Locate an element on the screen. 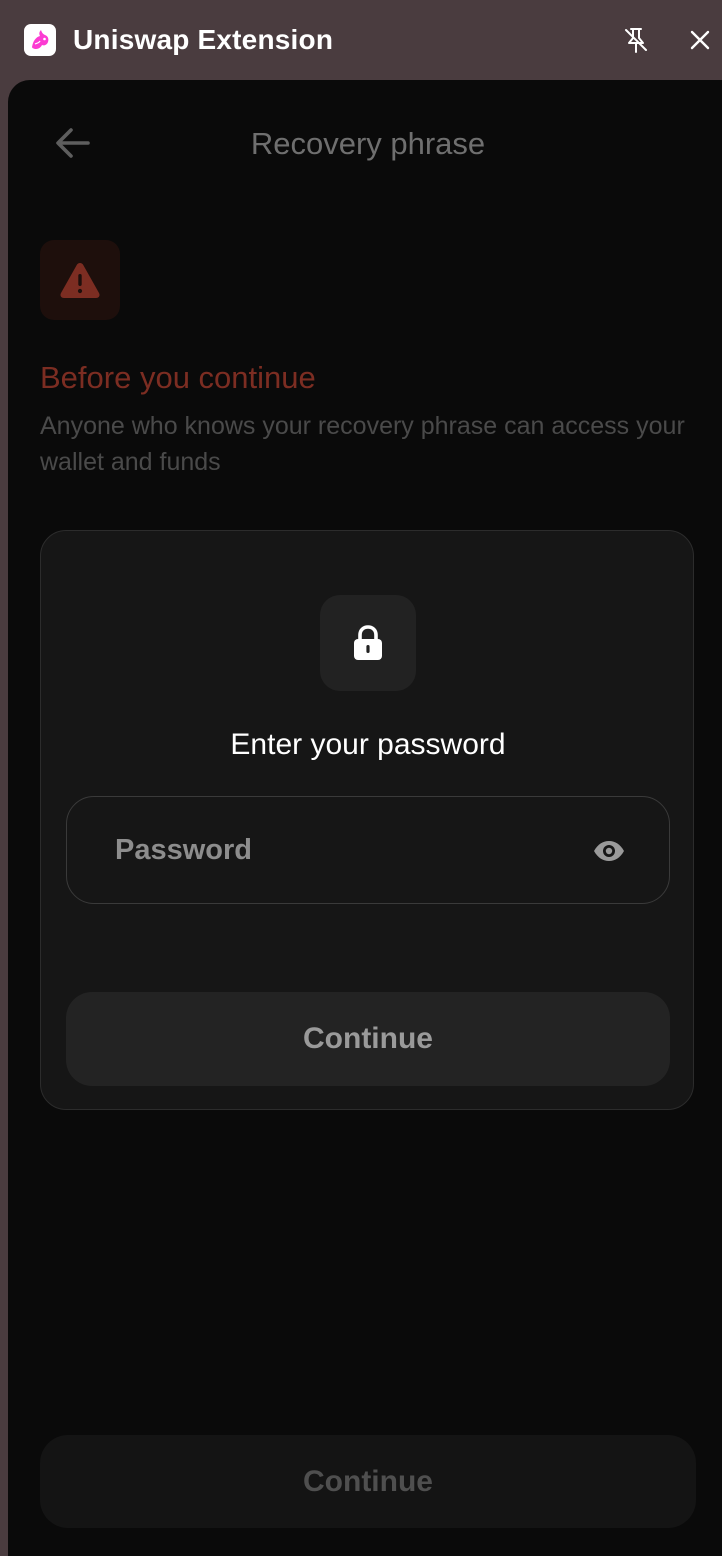 The height and width of the screenshot is (1556, 722). app-title: Uniswap Extension is located at coordinates (203, 39).